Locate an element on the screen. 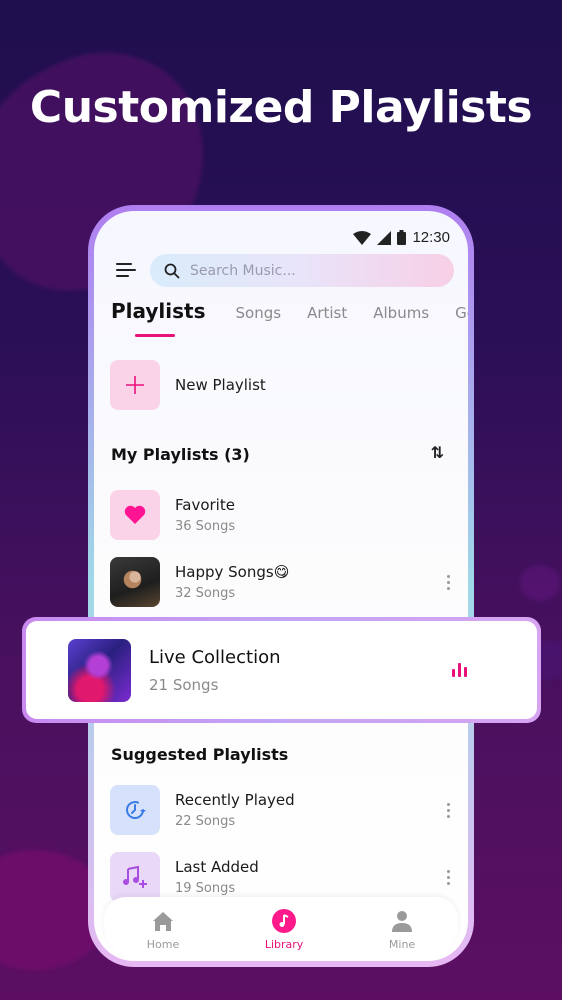 This screenshot has height=1000, width=562. home-icon is located at coordinates (163, 921).